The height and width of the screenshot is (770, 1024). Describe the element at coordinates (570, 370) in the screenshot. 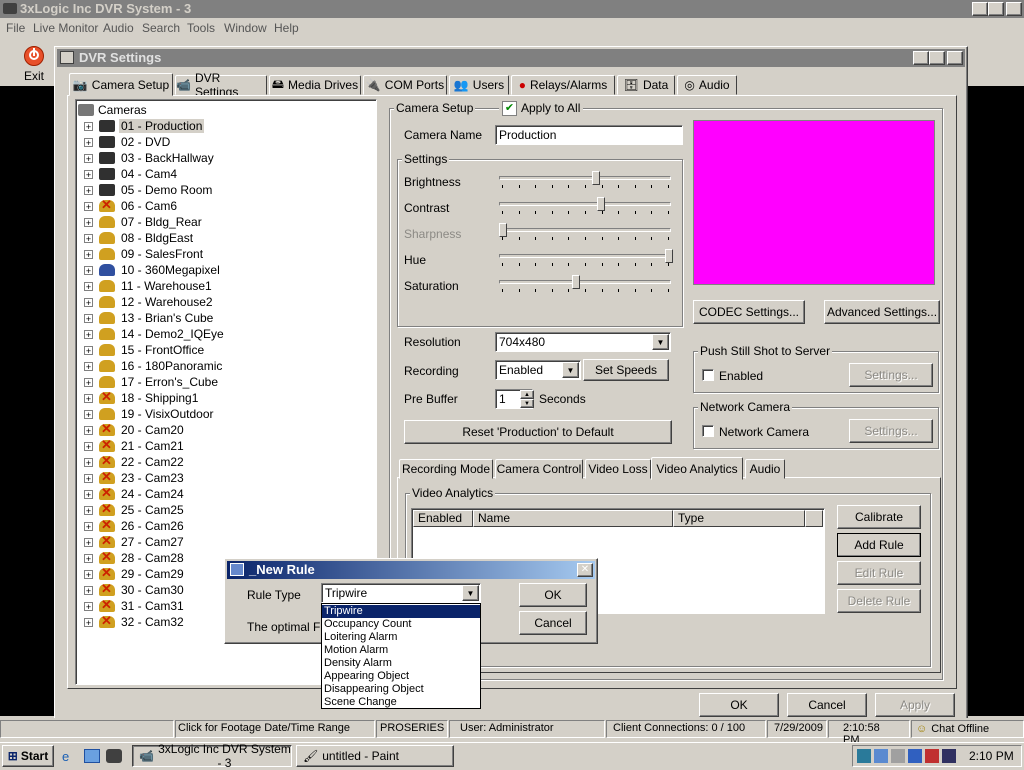

I see `chevron-down-icon: ▼` at that location.